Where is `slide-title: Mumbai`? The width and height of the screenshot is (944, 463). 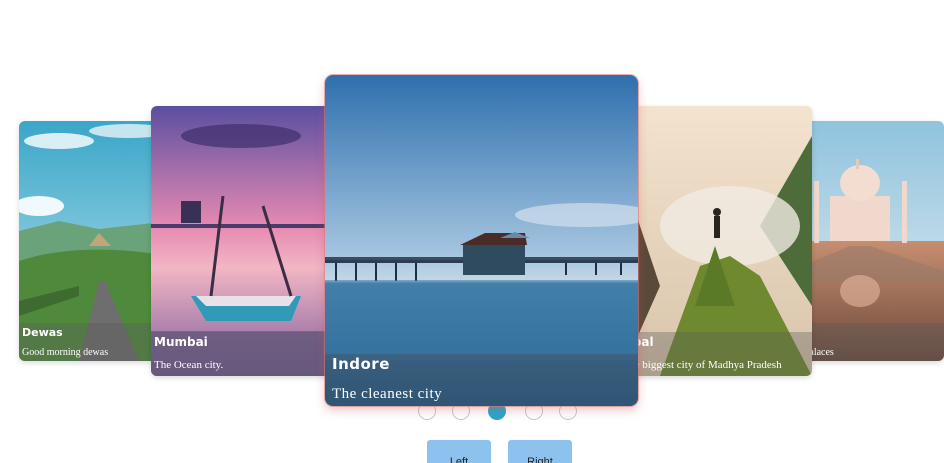
slide-title: Mumbai is located at coordinates (181, 342).